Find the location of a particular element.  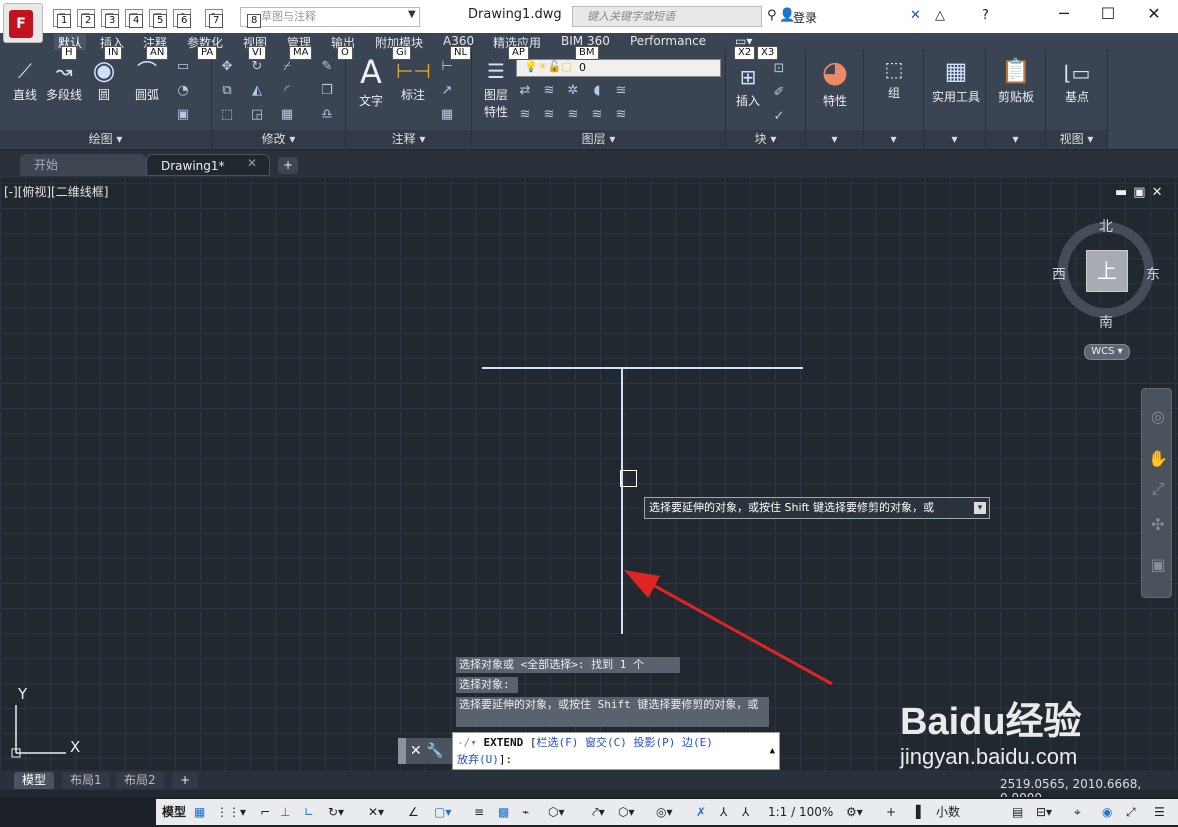

utilities-panel: ▦ 实用工具 ▾ is located at coordinates (955, 100).